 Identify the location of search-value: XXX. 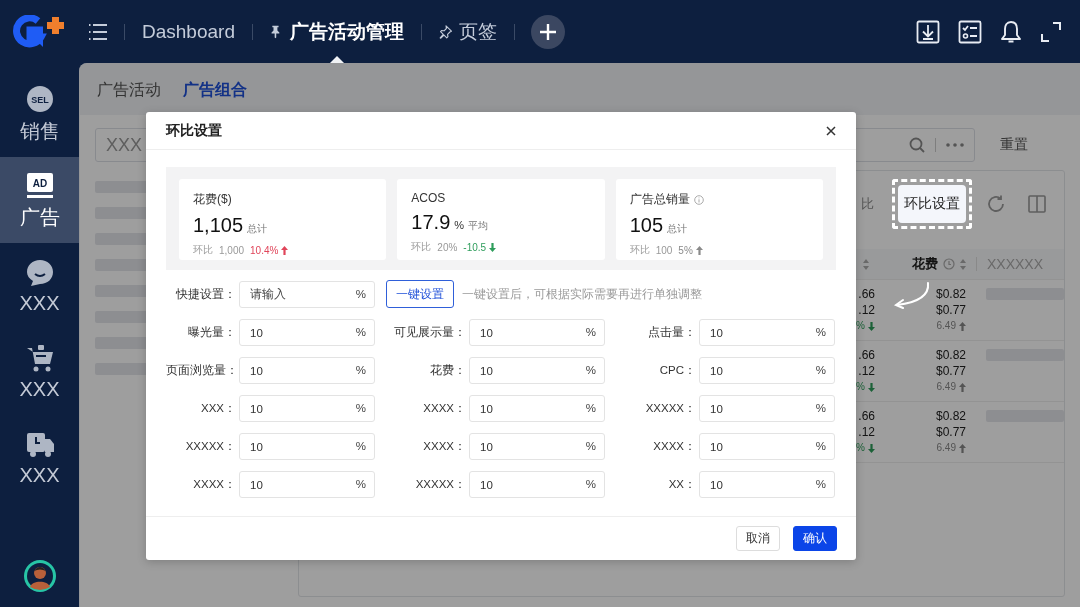
(125, 145).